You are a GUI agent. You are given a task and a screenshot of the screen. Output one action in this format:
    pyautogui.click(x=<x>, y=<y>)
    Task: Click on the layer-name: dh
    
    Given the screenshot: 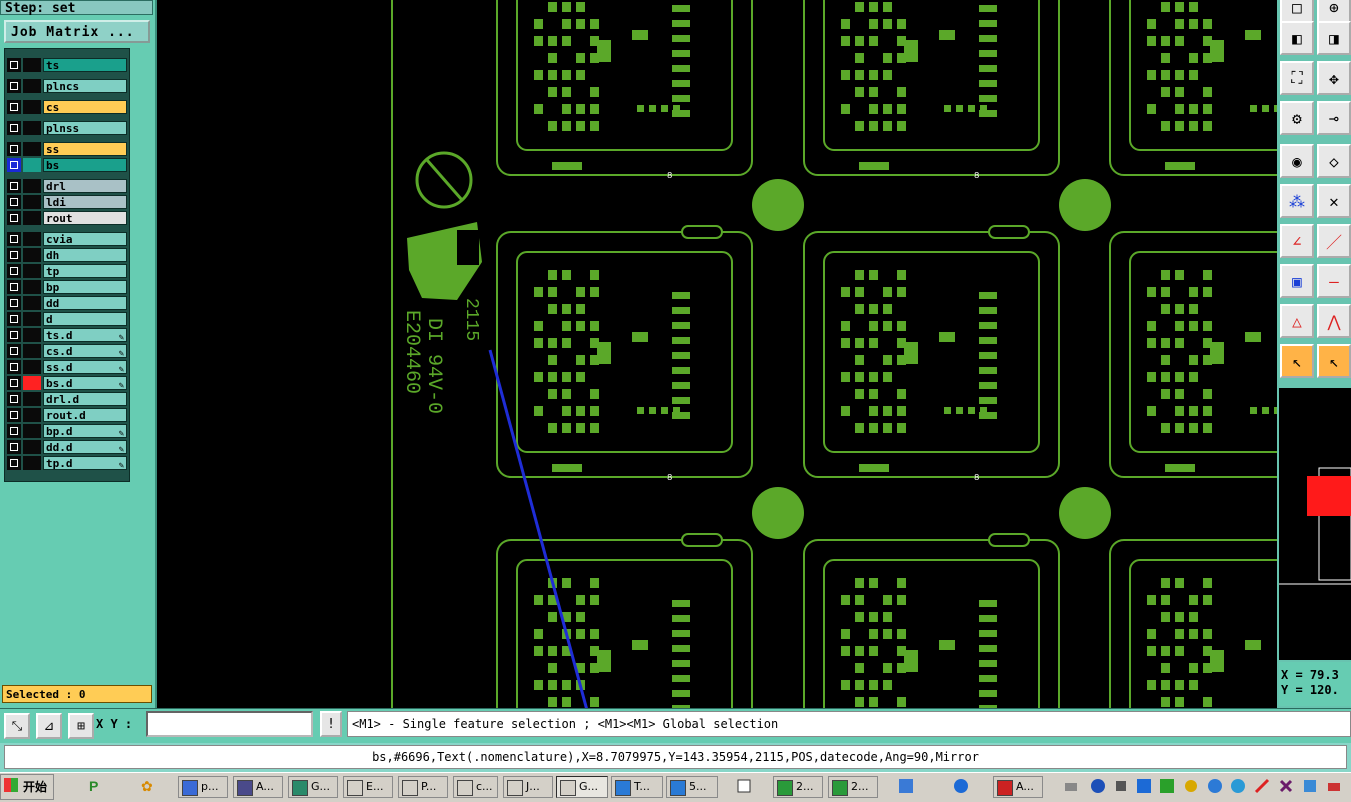 What is the action you would take?
    pyautogui.click(x=85, y=255)
    